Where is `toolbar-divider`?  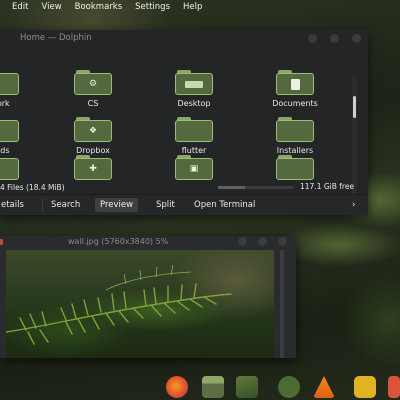 toolbar-divider is located at coordinates (42, 205).